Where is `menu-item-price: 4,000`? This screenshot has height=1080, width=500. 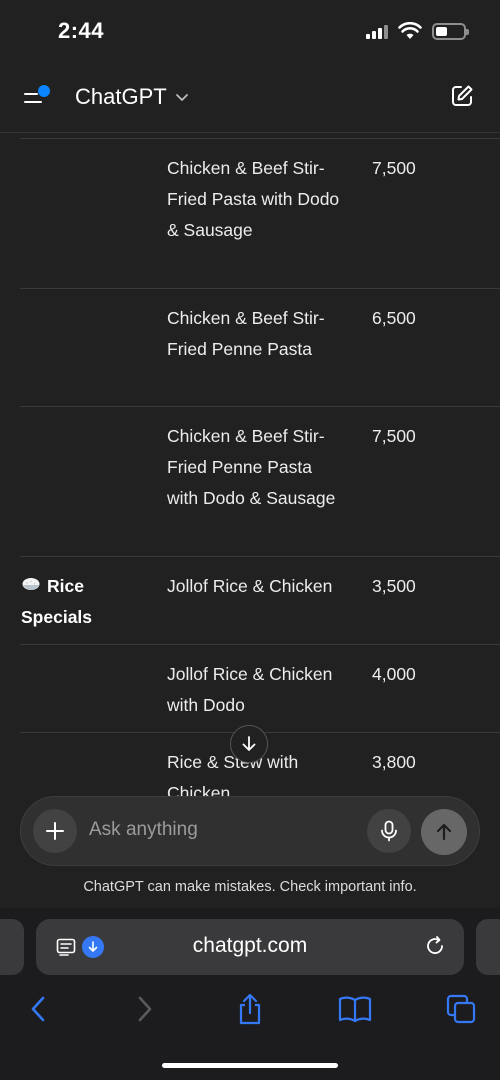
menu-item-price: 4,000 is located at coordinates (394, 674).